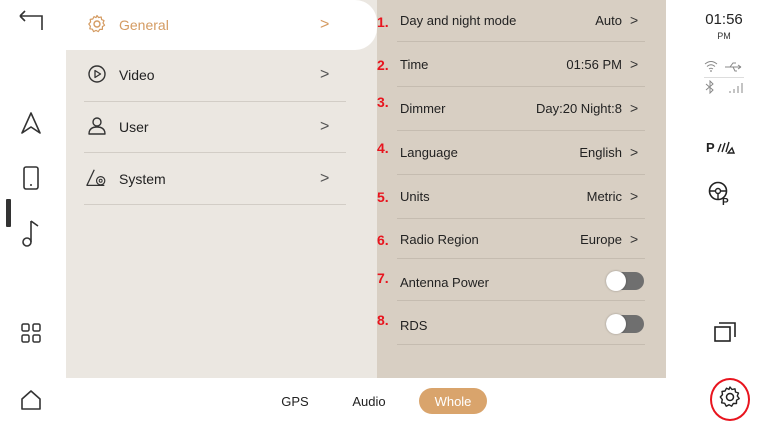 The height and width of the screenshot is (423, 758). What do you see at coordinates (31, 21) in the screenshot?
I see `back-icon` at bounding box center [31, 21].